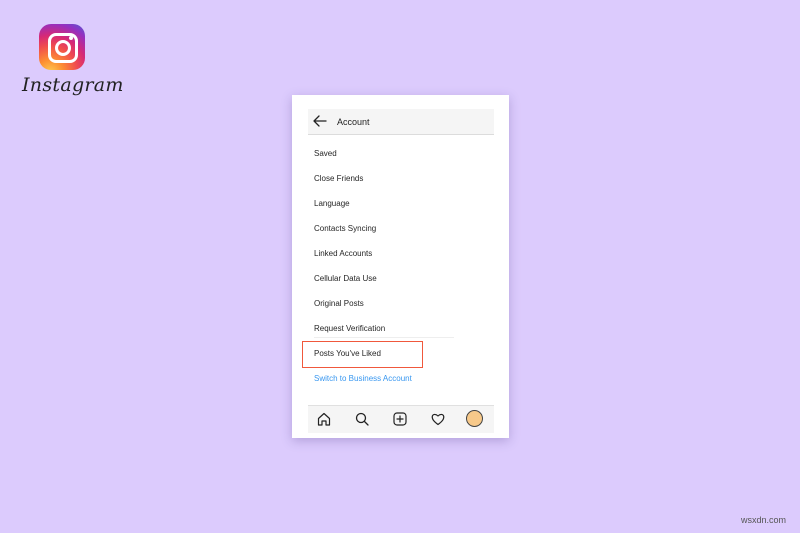 Image resolution: width=800 pixels, height=533 pixels. Describe the element at coordinates (324, 419) in the screenshot. I see `home-icon` at that location.